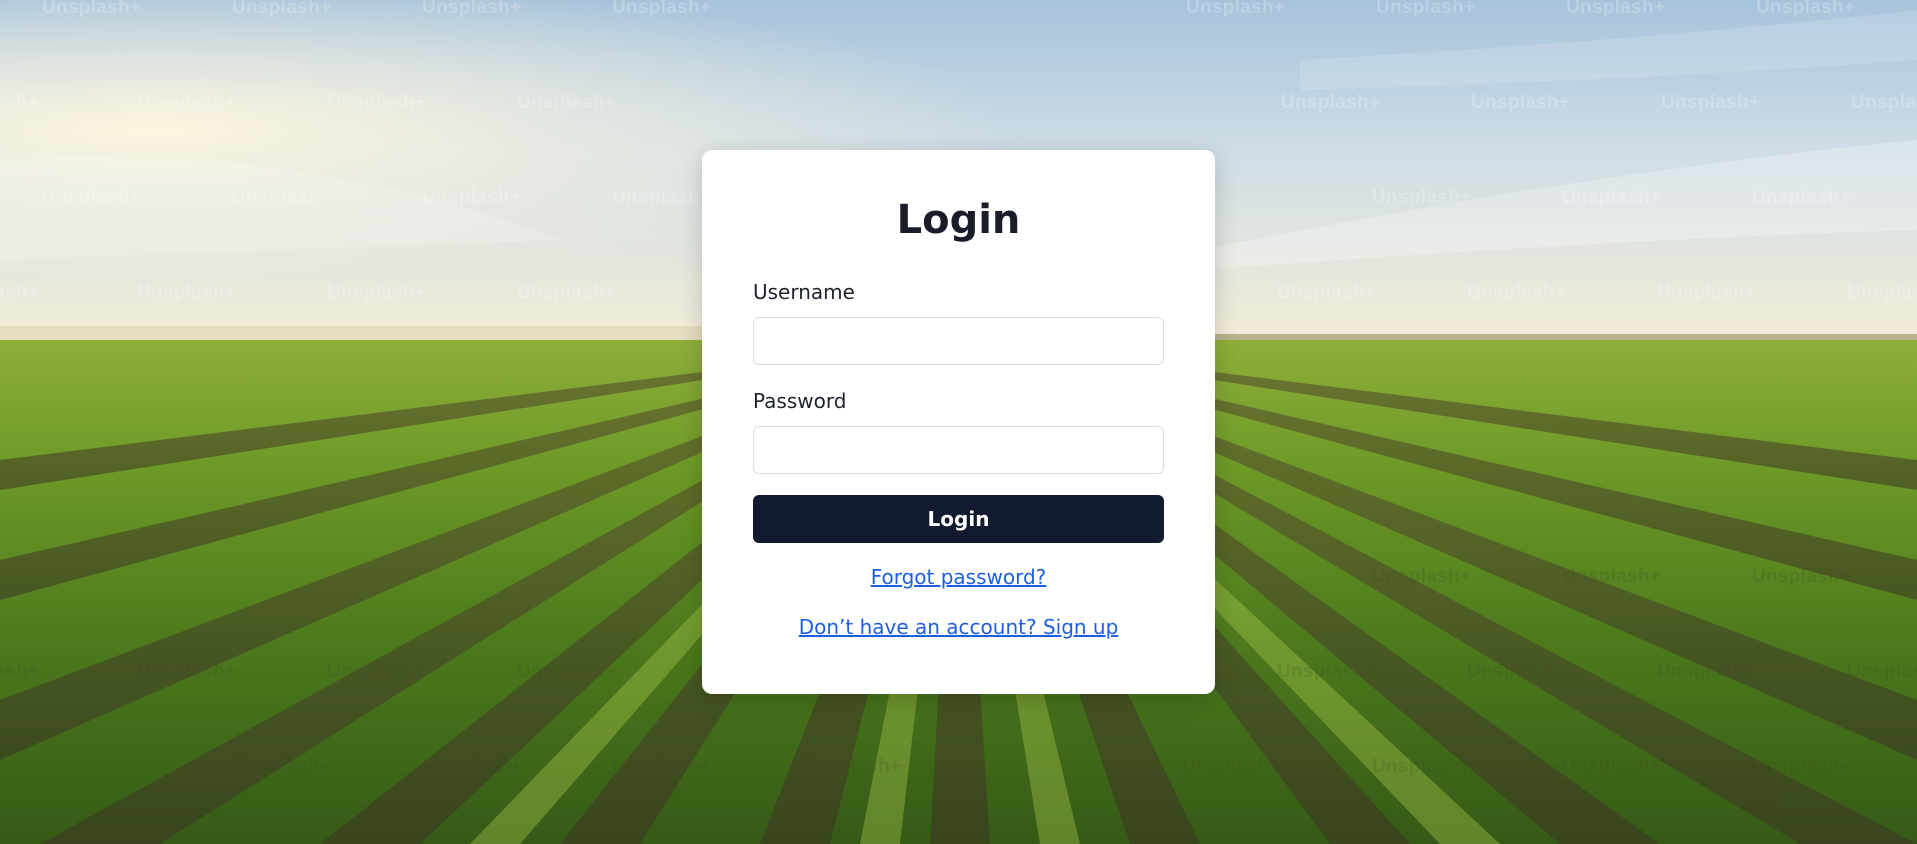 This screenshot has height=844, width=1917. What do you see at coordinates (958, 450) in the screenshot?
I see `password-input` at bounding box center [958, 450].